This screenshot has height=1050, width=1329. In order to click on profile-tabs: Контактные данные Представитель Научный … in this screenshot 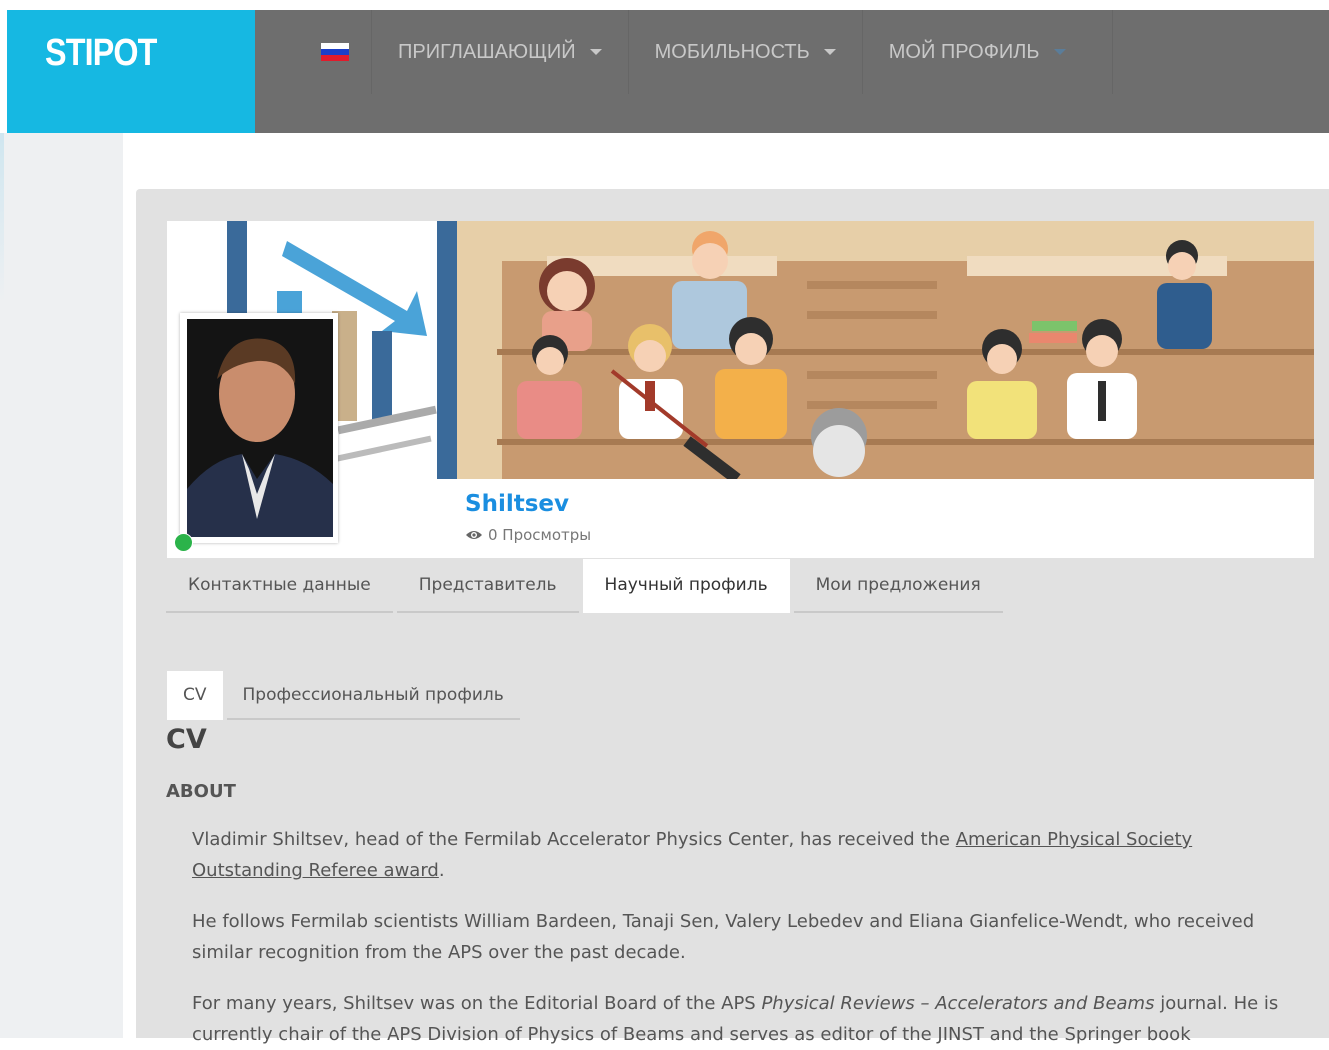, I will do `click(584, 586)`.